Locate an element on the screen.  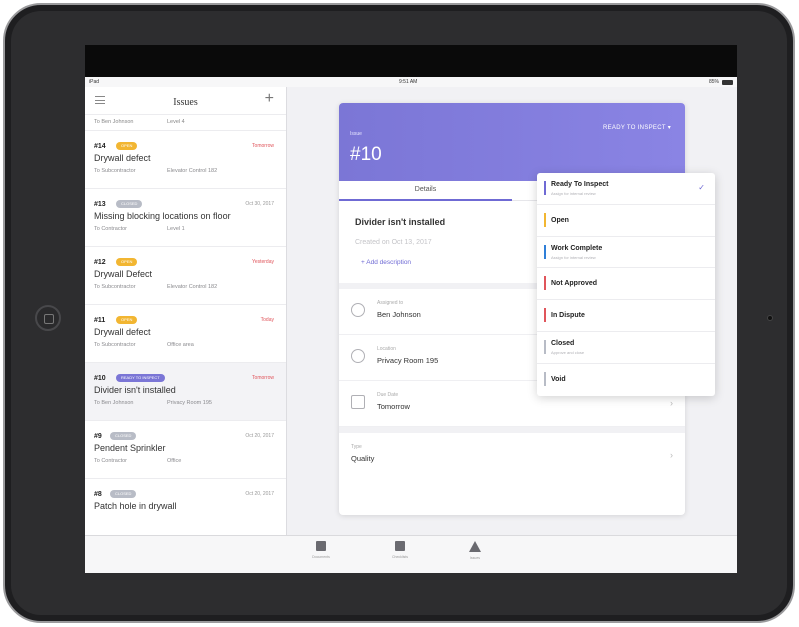
issue-number: #8 is located at coordinates (98, 494).